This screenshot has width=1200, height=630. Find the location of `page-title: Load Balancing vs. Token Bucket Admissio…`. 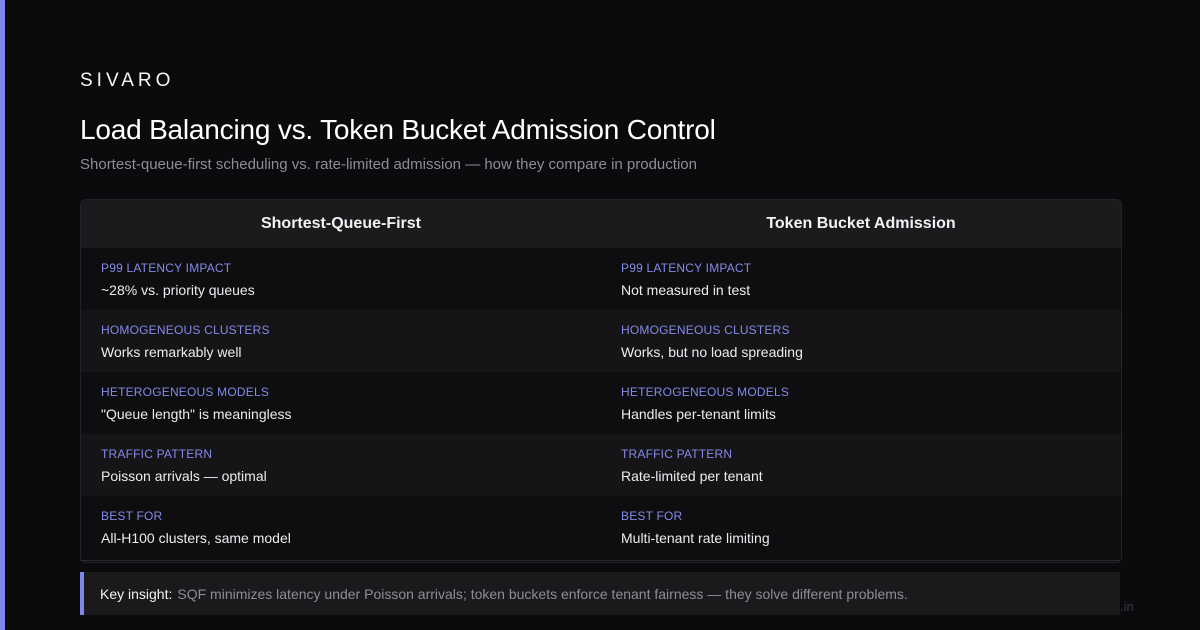

page-title: Load Balancing vs. Token Bucket Admissio… is located at coordinates (398, 129).